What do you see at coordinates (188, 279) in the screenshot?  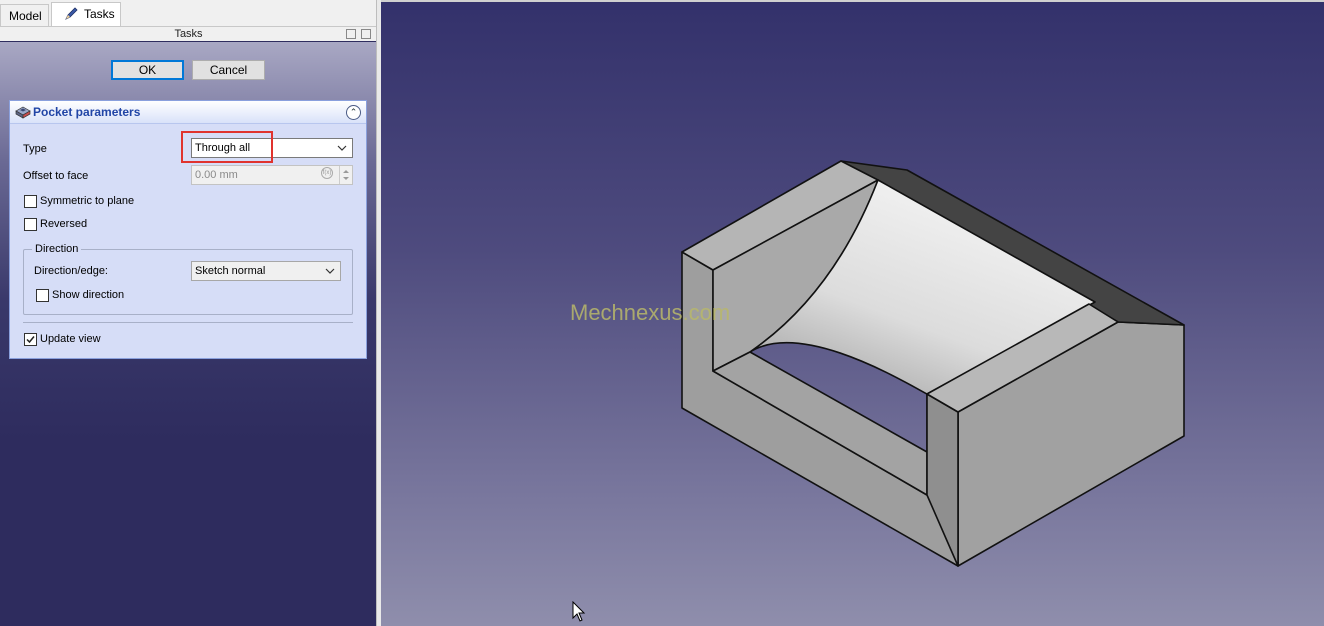 I see `direction-group: Direction` at bounding box center [188, 279].